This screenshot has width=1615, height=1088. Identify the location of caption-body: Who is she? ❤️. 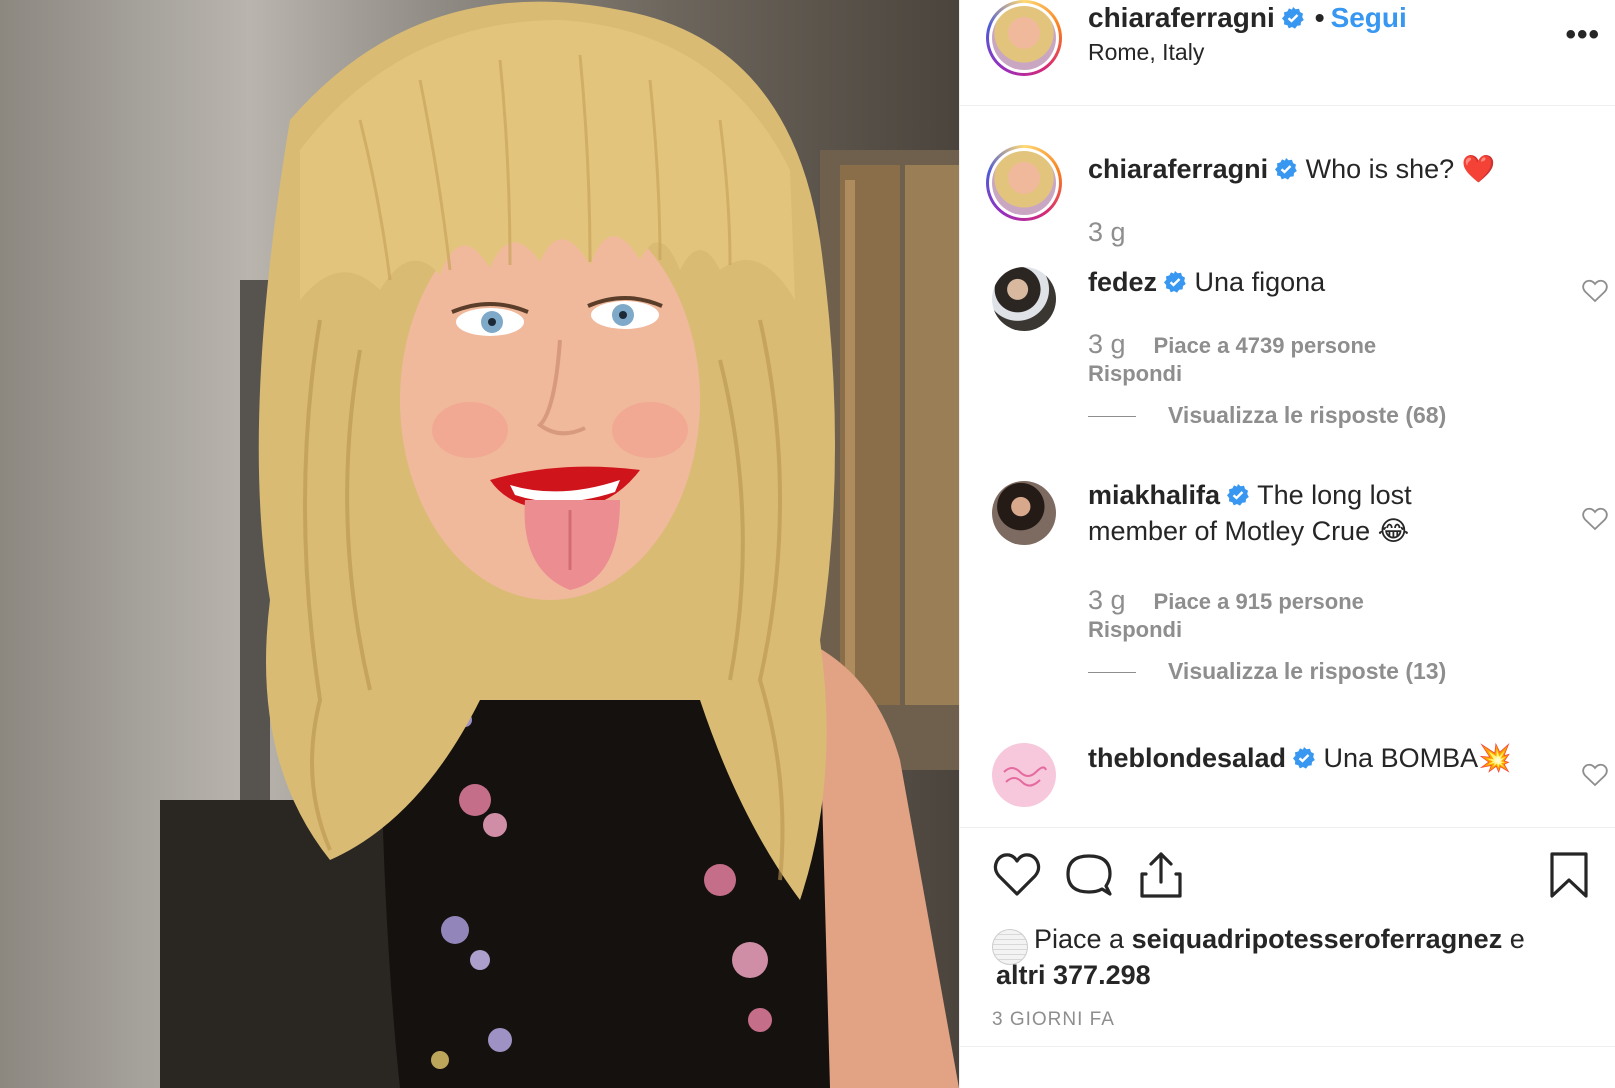
(1400, 169).